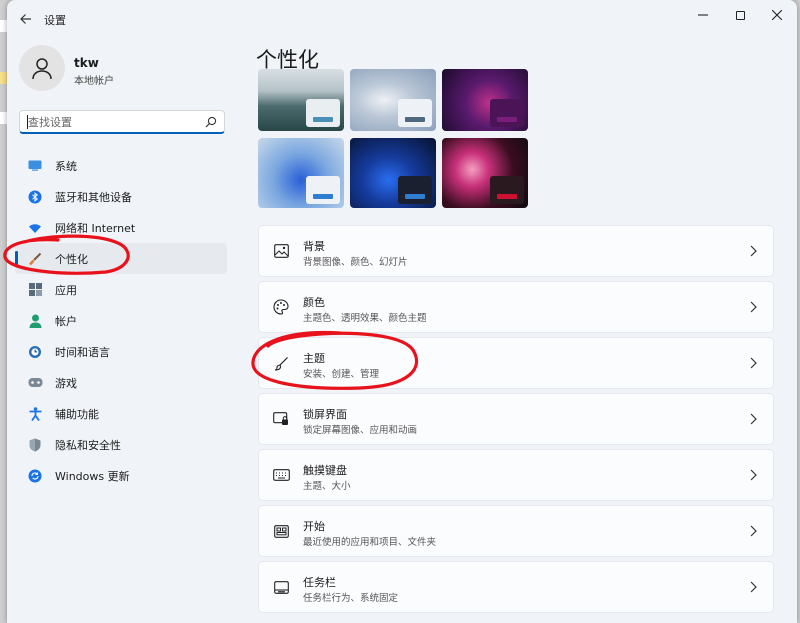 Image resolution: width=800 pixels, height=623 pixels. What do you see at coordinates (121, 289) in the screenshot?
I see `sidebar-item-apps: 应用` at bounding box center [121, 289].